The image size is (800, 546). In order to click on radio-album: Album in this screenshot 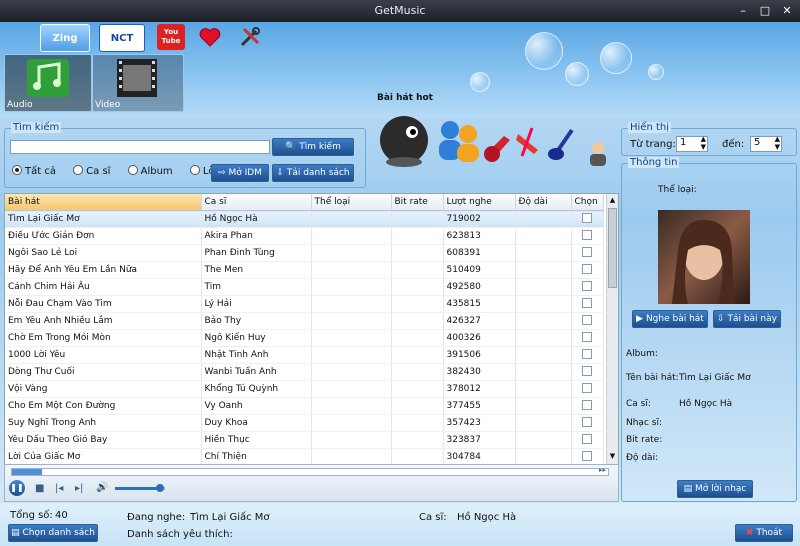, I will do `click(150, 171)`.